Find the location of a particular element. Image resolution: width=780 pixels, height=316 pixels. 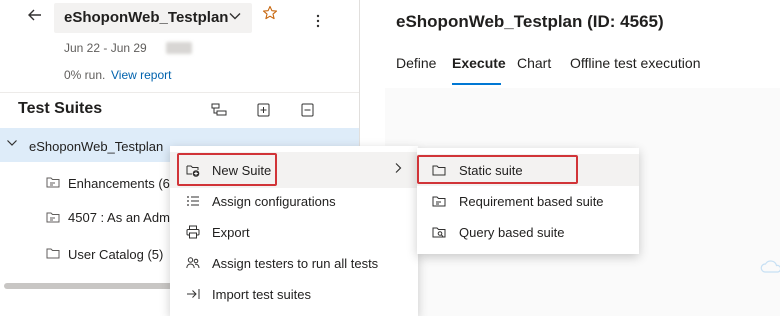

suite-label: 4507 : As an Admi is located at coordinates (120, 217).